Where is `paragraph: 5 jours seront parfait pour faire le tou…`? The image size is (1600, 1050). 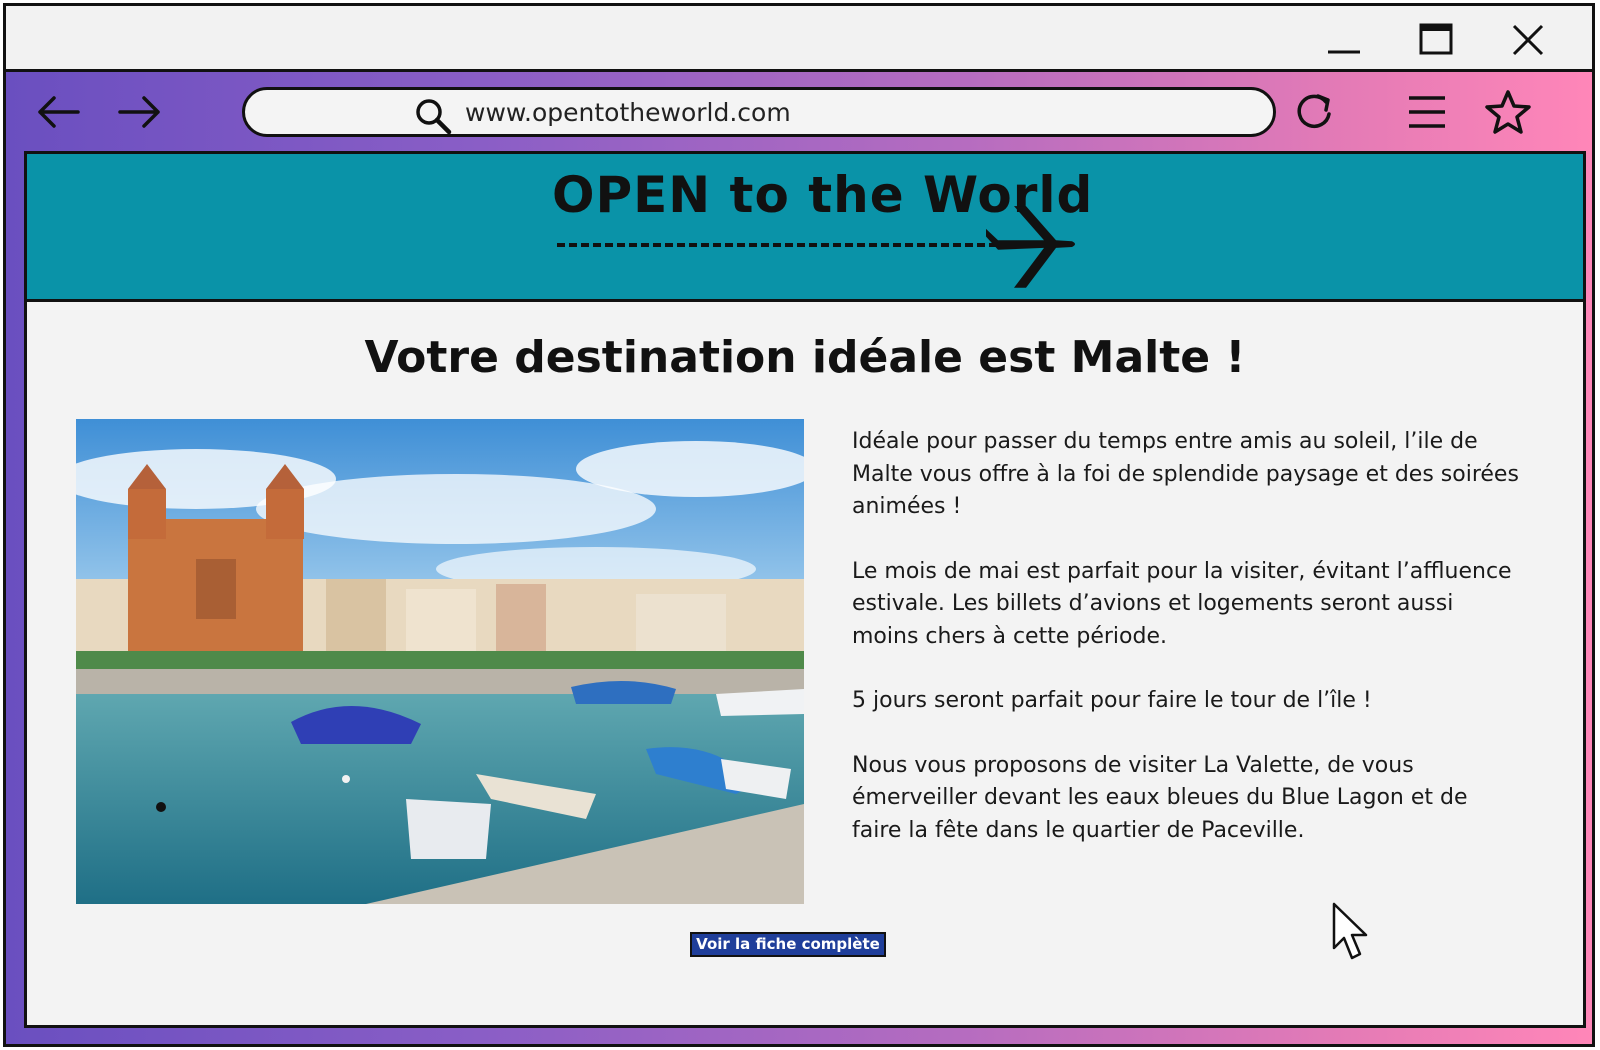
paragraph: 5 jours seront parfait pour faire le tou… is located at coordinates (1112, 700).